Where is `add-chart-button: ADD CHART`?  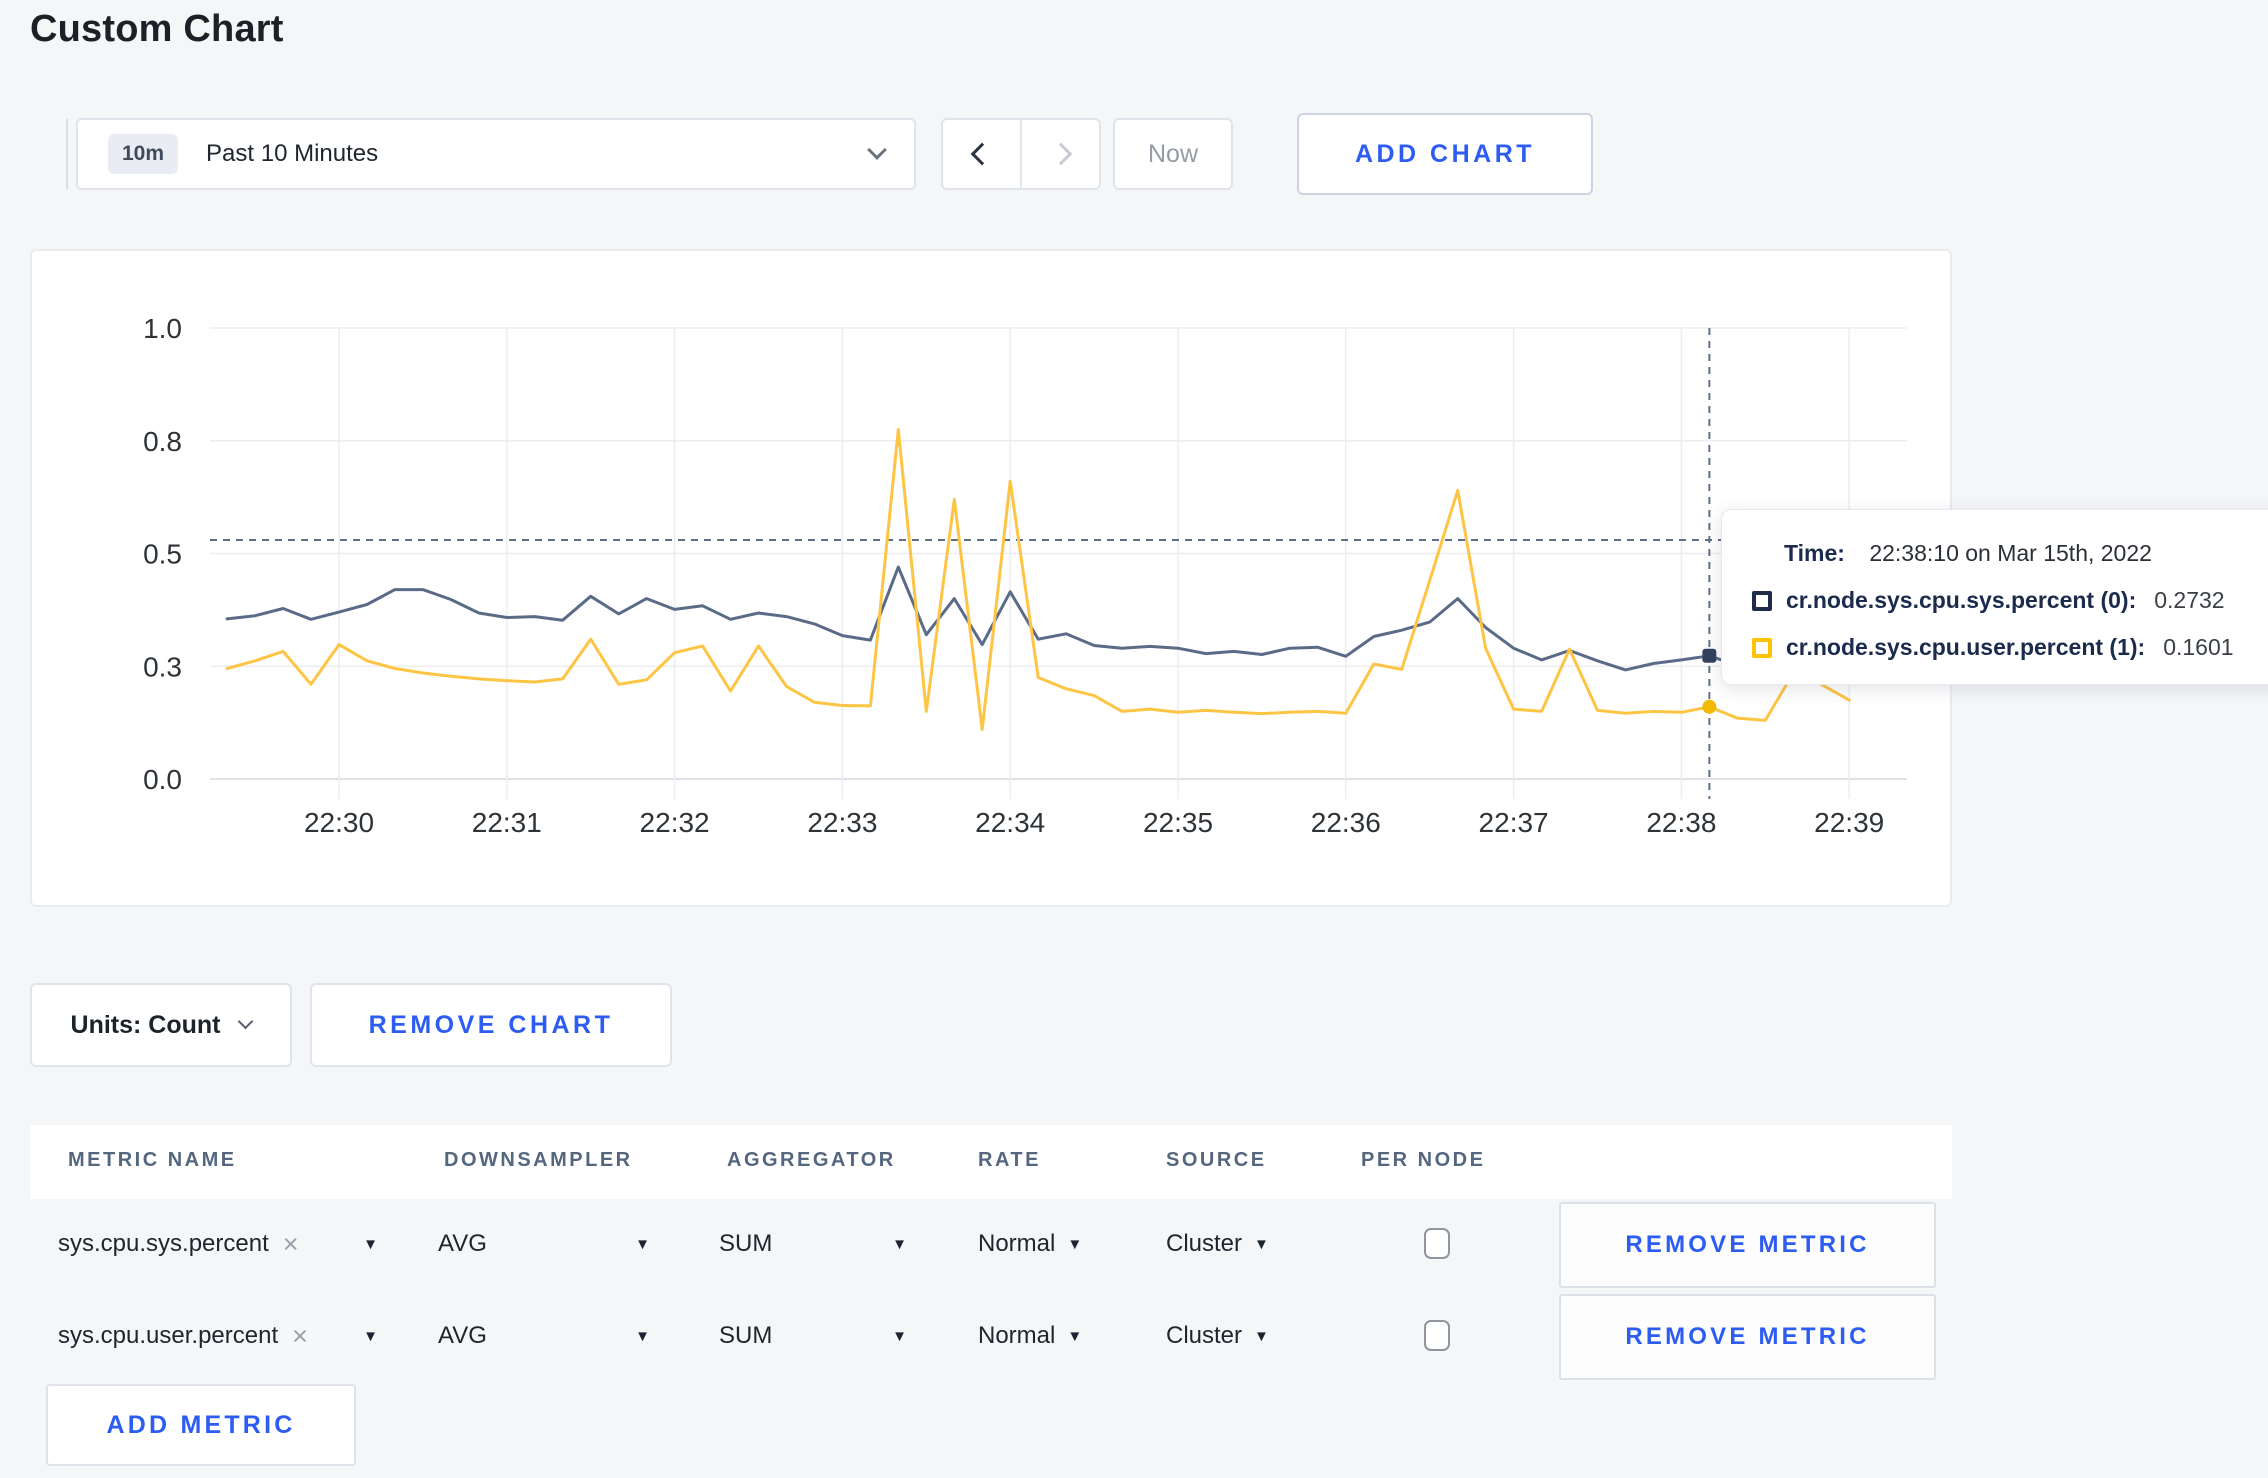 add-chart-button: ADD CHART is located at coordinates (1445, 154).